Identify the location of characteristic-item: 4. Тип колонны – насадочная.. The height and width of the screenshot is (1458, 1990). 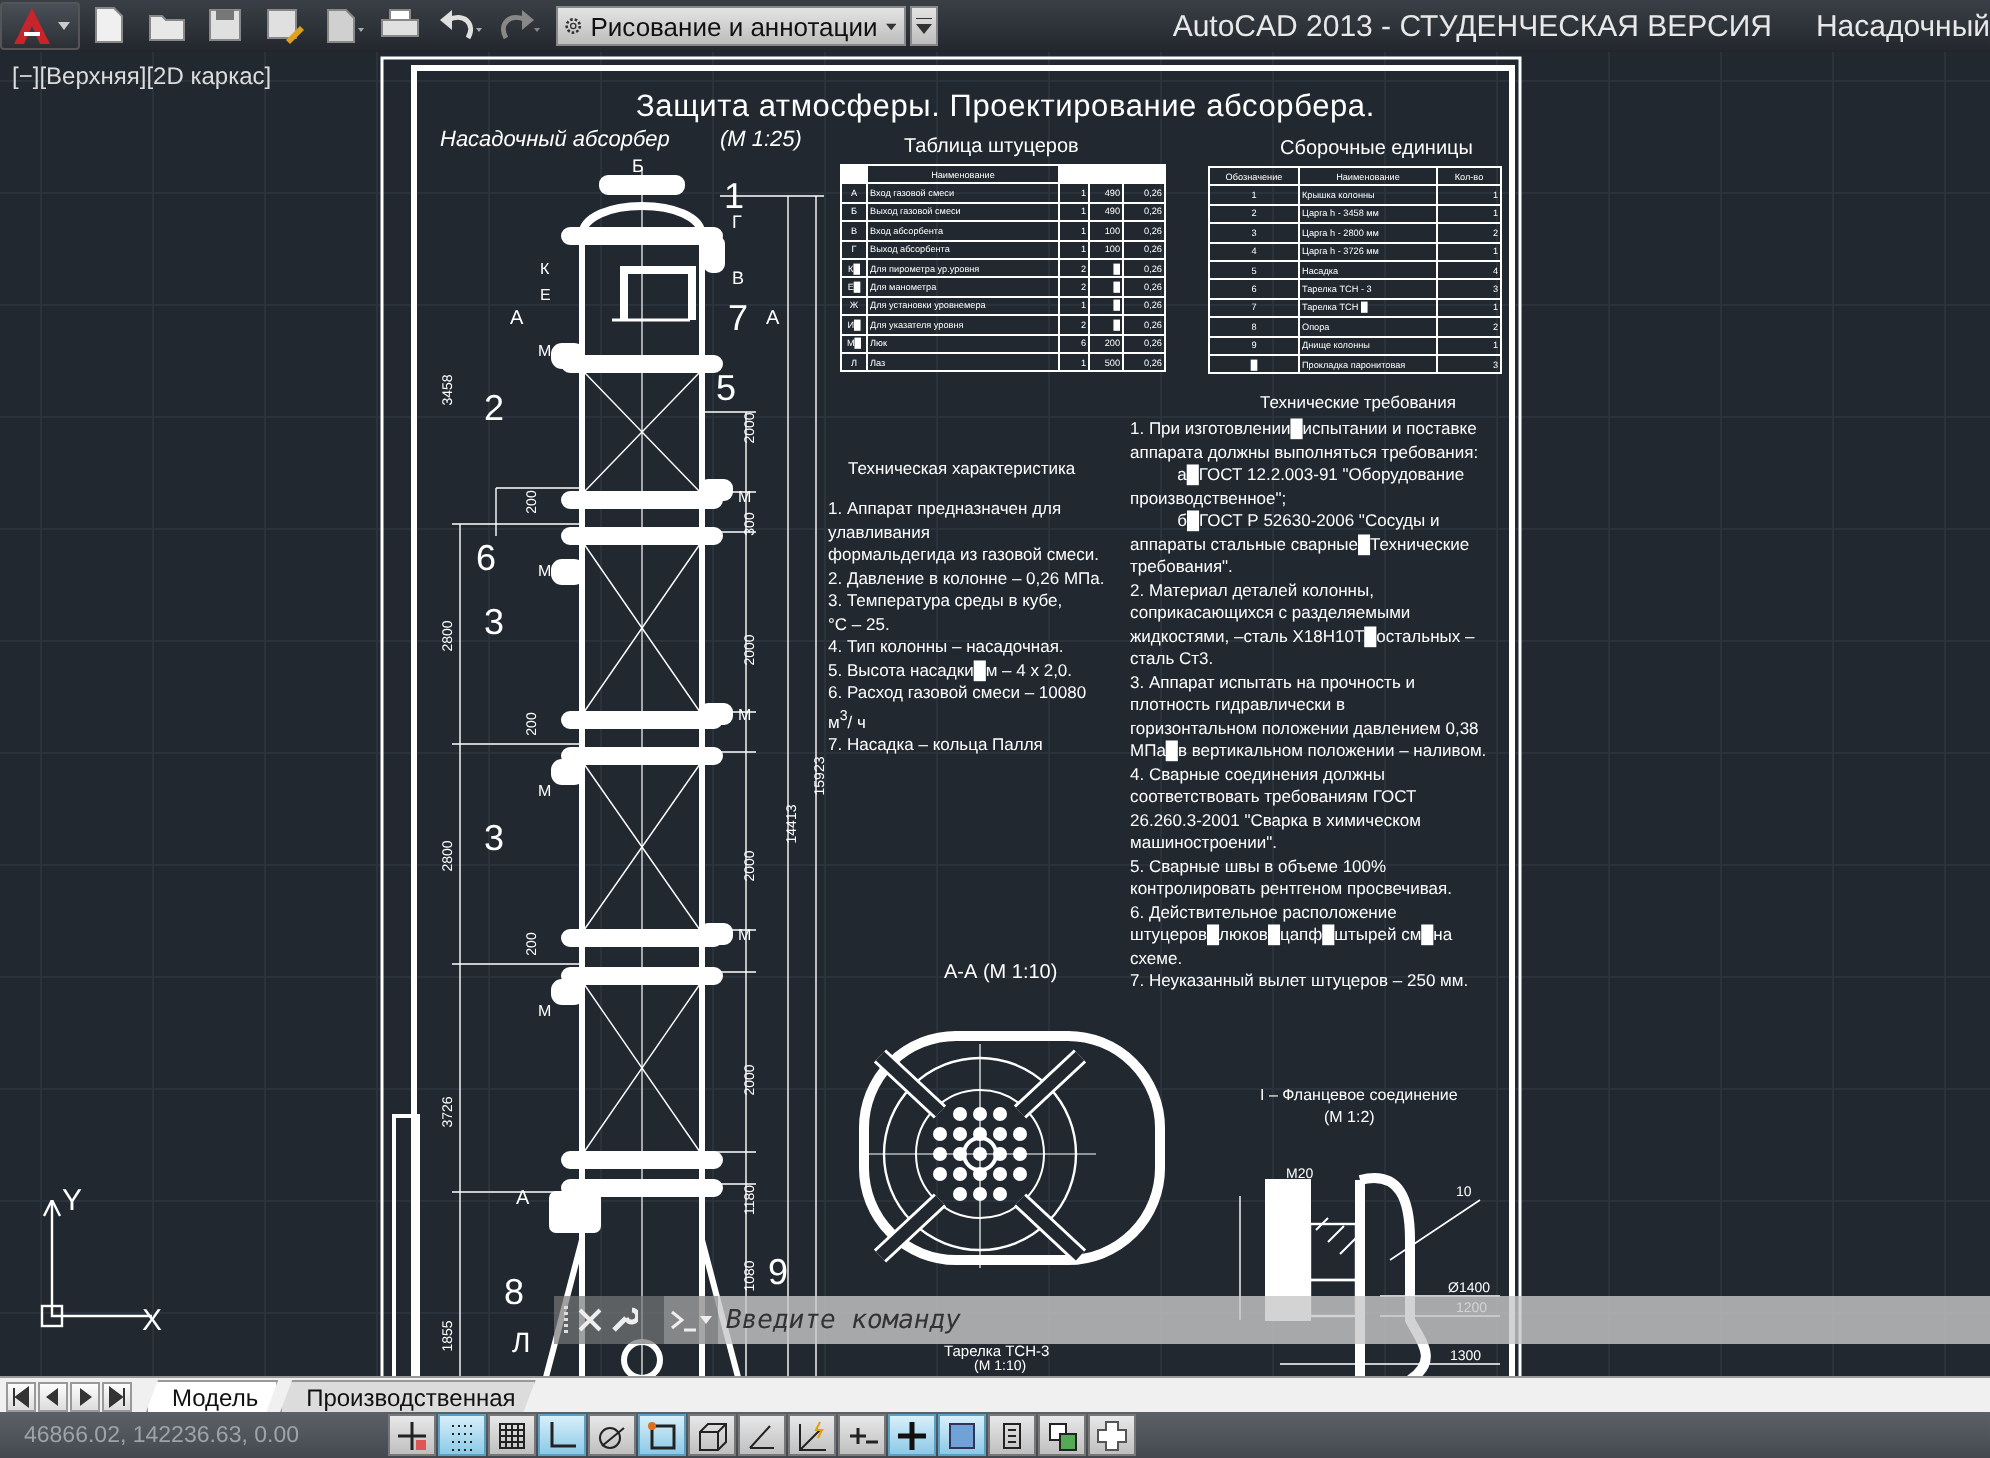
(947, 647).